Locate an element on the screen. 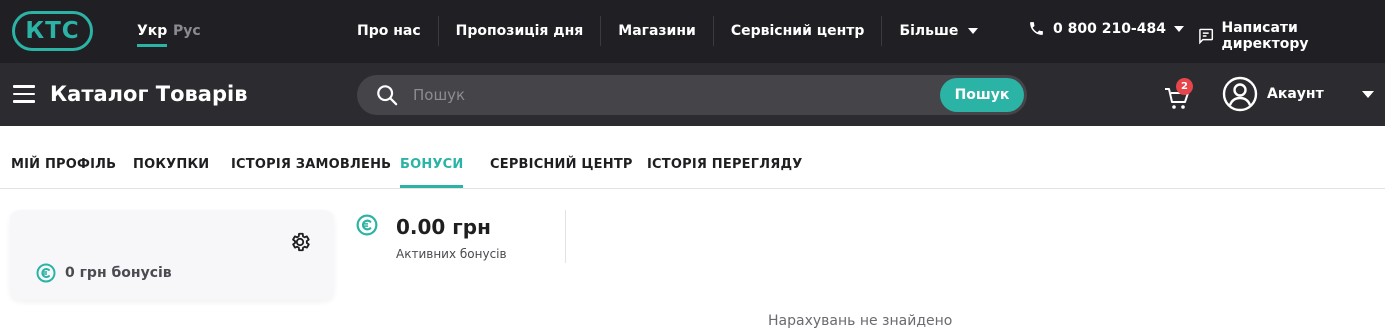 This screenshot has height=329, width=1385. user-avatar-icon is located at coordinates (1240, 94).